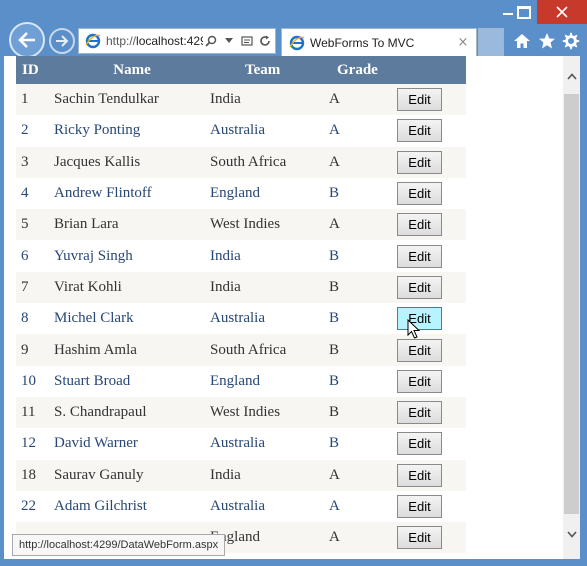 This screenshot has width=587, height=566. What do you see at coordinates (33, 225) in the screenshot?
I see `cell-id: 5` at bounding box center [33, 225].